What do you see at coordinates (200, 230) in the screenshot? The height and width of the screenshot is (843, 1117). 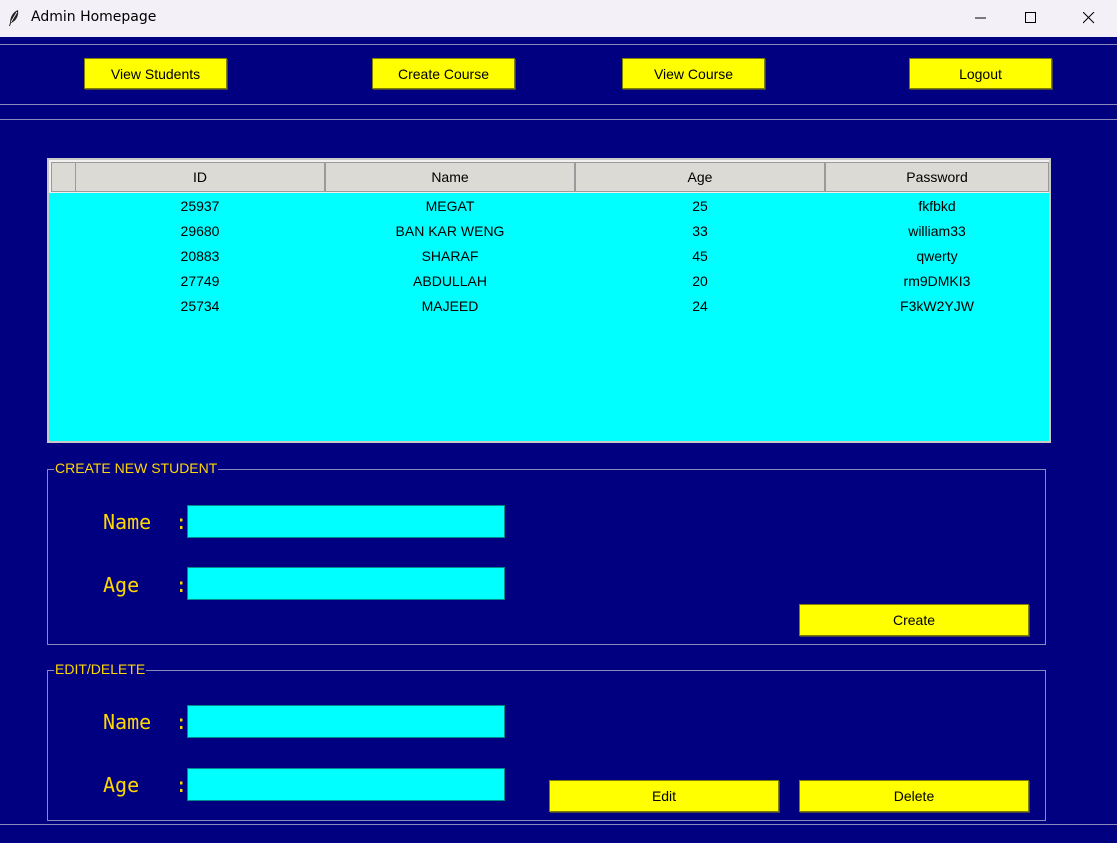 I see `cell-id: 29680` at bounding box center [200, 230].